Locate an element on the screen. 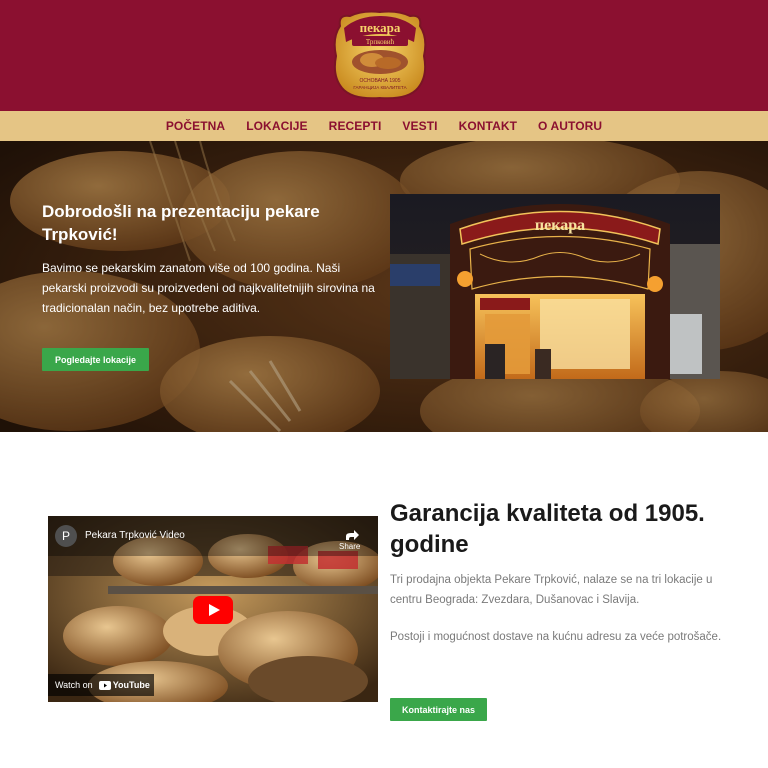  channel-avatar: P is located at coordinates (66, 536).